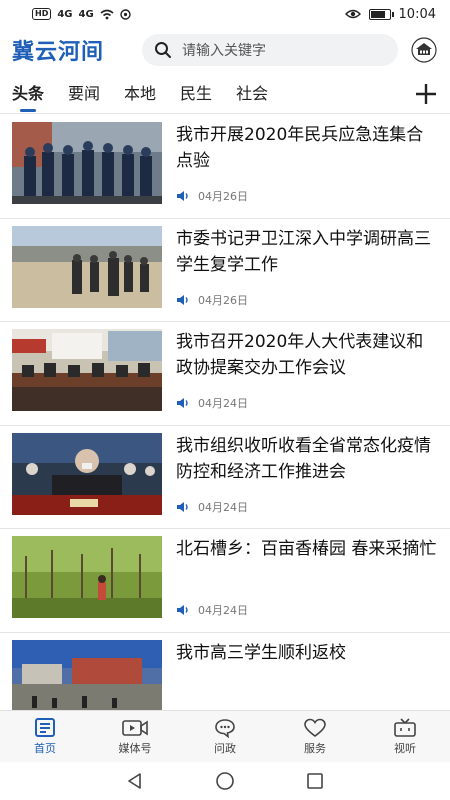  Describe the element at coordinates (42, 14) in the screenshot. I see `hd-badge: HD` at that location.